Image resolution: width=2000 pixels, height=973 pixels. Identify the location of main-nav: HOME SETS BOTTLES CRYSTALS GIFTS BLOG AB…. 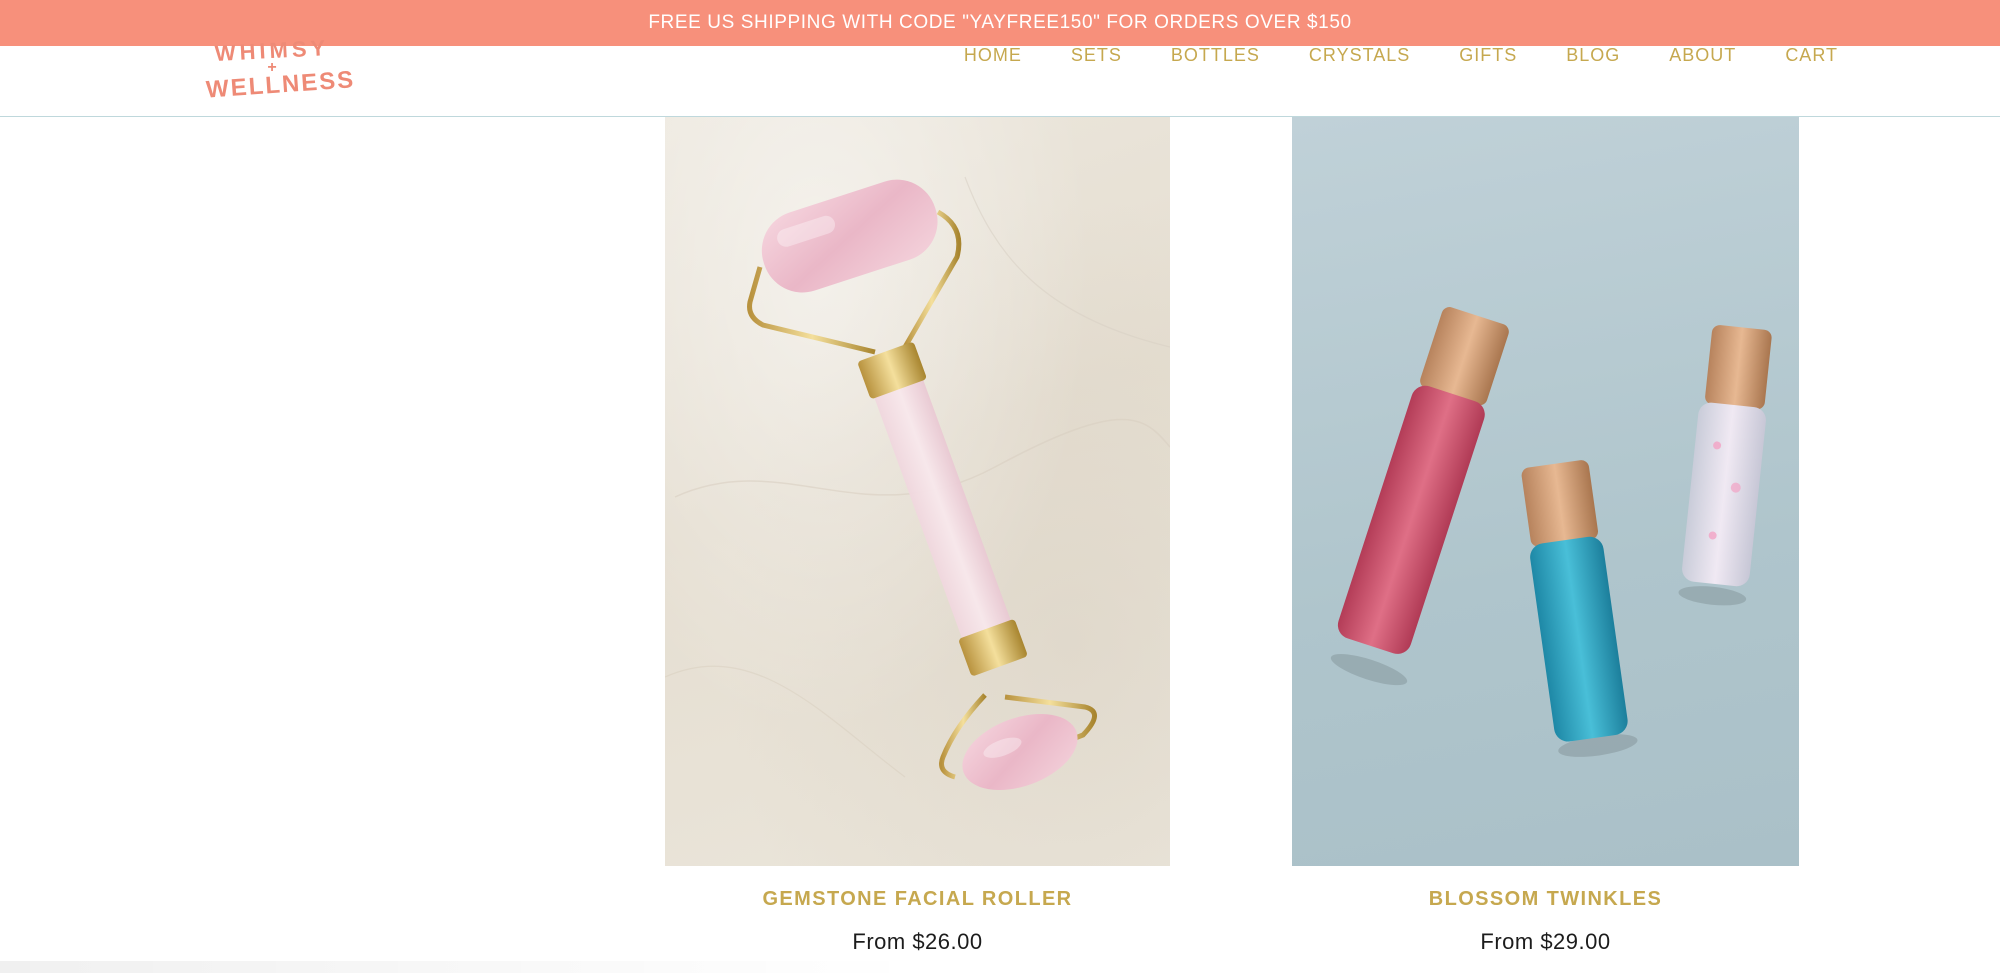
(1401, 55).